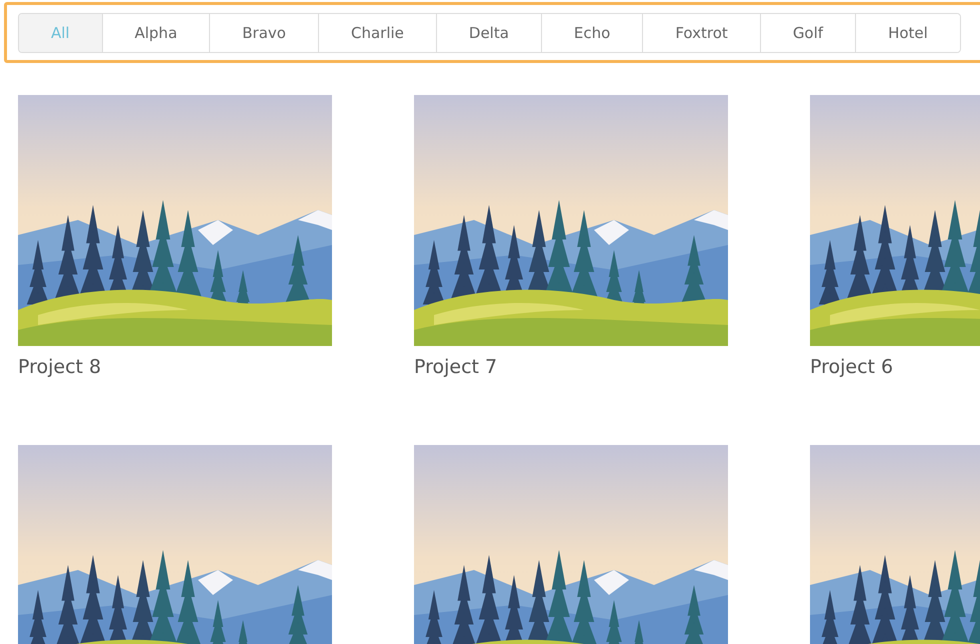 Image resolution: width=980 pixels, height=644 pixels. I want to click on filter-tab: Hotel, so click(907, 33).